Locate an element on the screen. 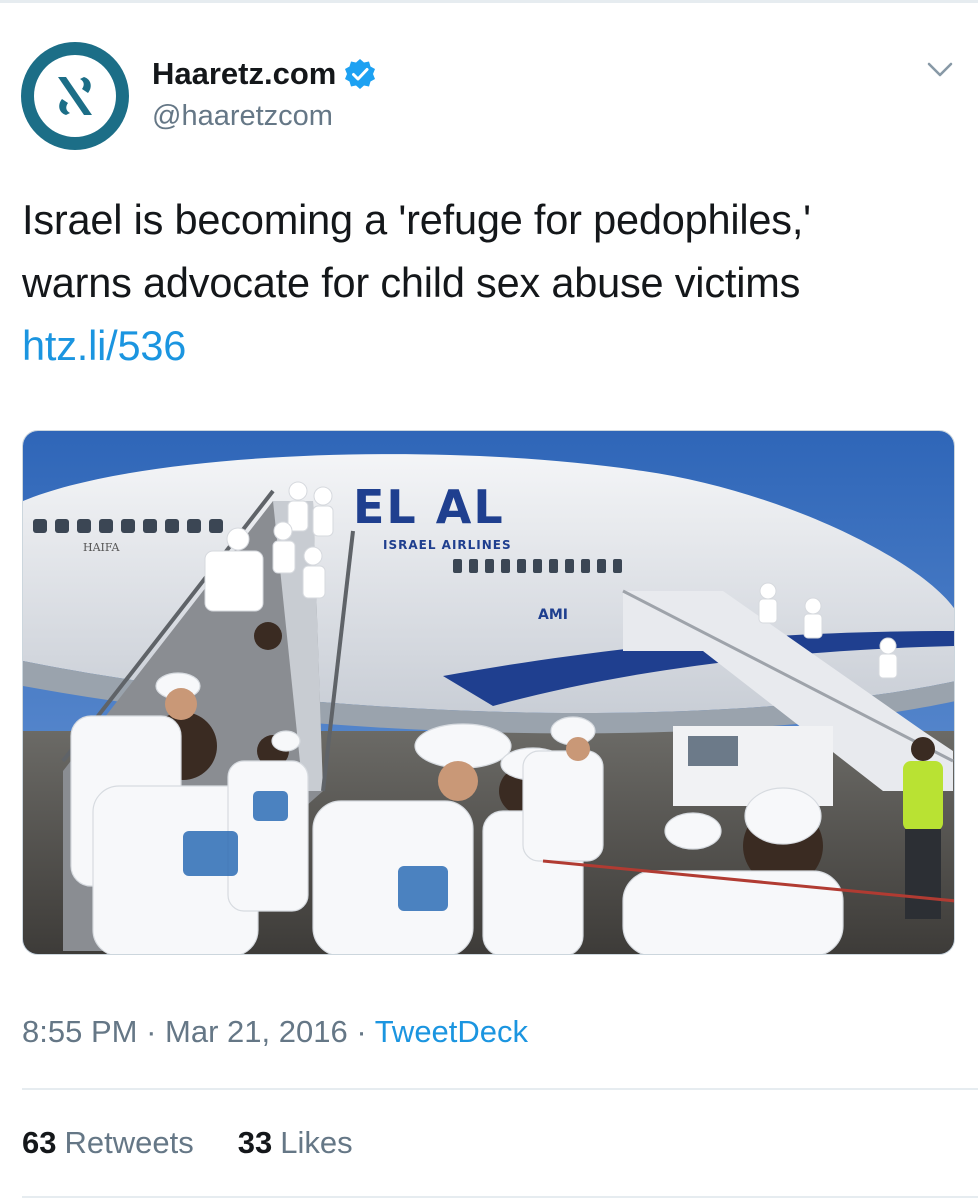 Image resolution: width=978 pixels, height=1200 pixels. display-name-row: Haaretz.com is located at coordinates (264, 74).